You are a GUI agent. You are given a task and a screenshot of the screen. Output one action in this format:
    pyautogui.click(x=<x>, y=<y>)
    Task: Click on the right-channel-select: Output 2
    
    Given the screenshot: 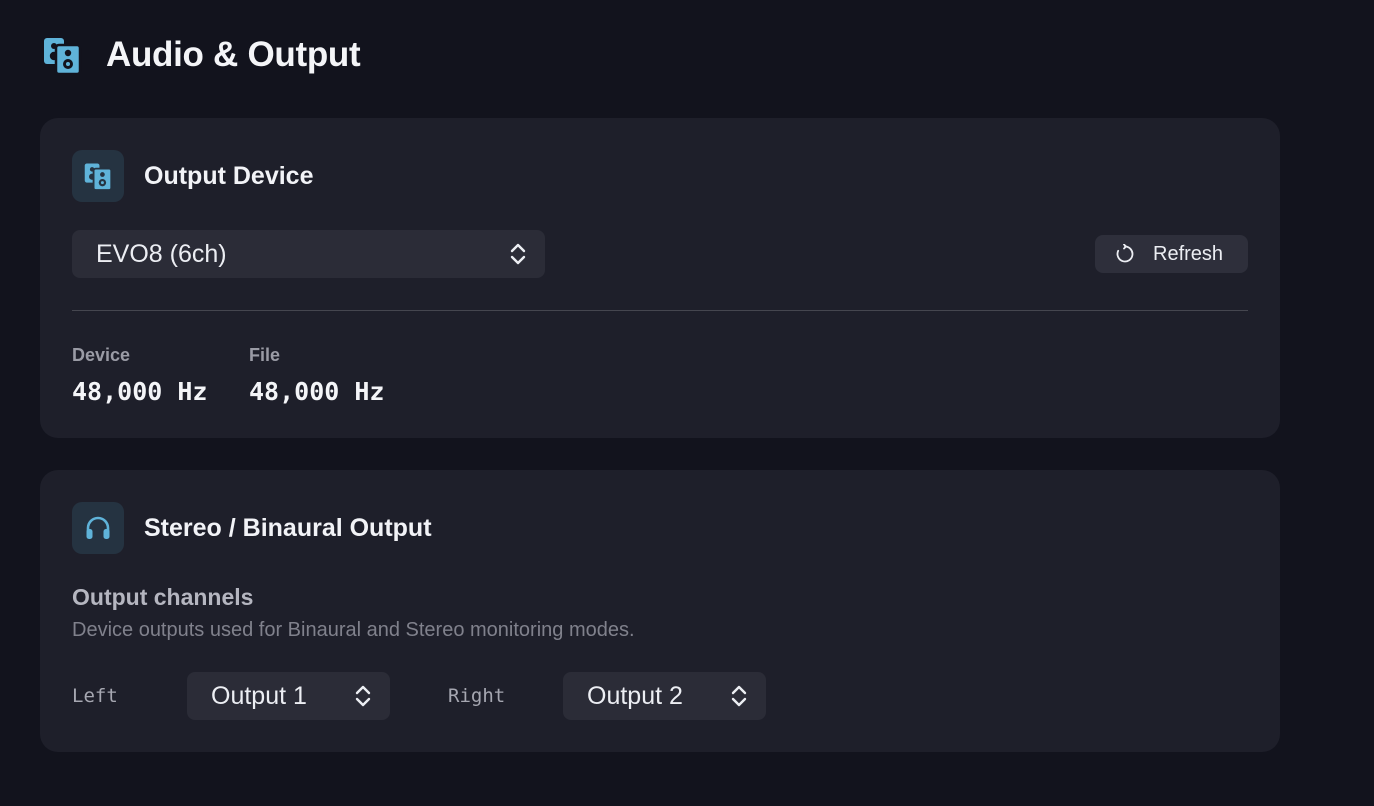 What is the action you would take?
    pyautogui.click(x=664, y=696)
    